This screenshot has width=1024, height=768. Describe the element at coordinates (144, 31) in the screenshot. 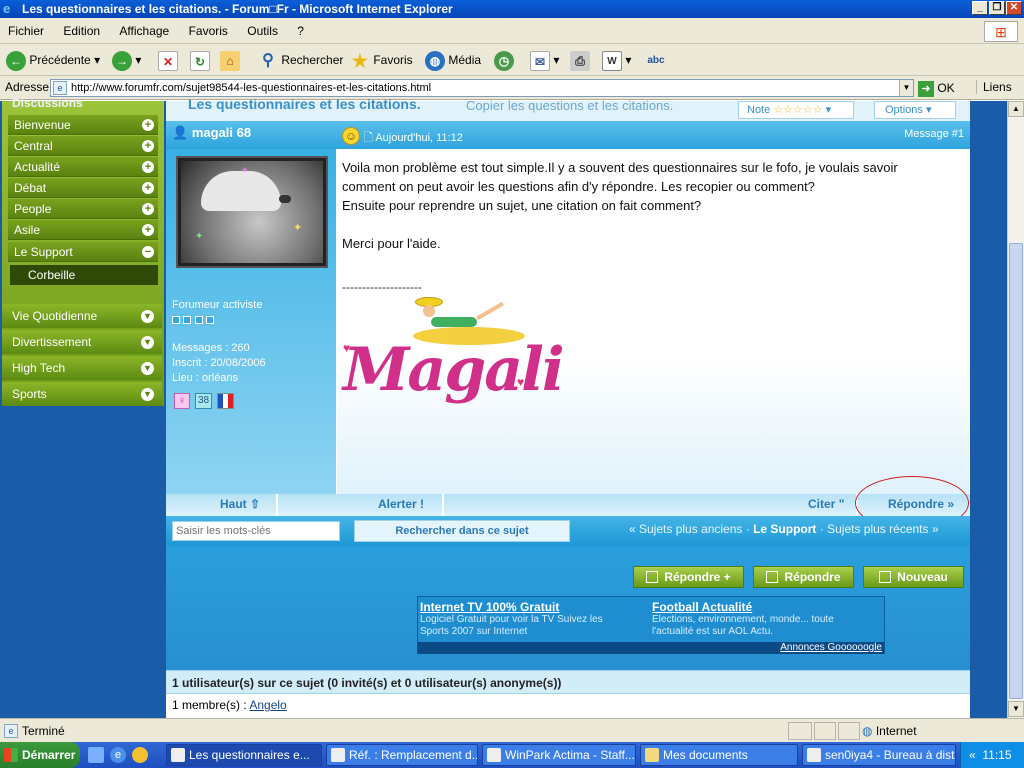

I see `menu-affichage: Affichage` at that location.